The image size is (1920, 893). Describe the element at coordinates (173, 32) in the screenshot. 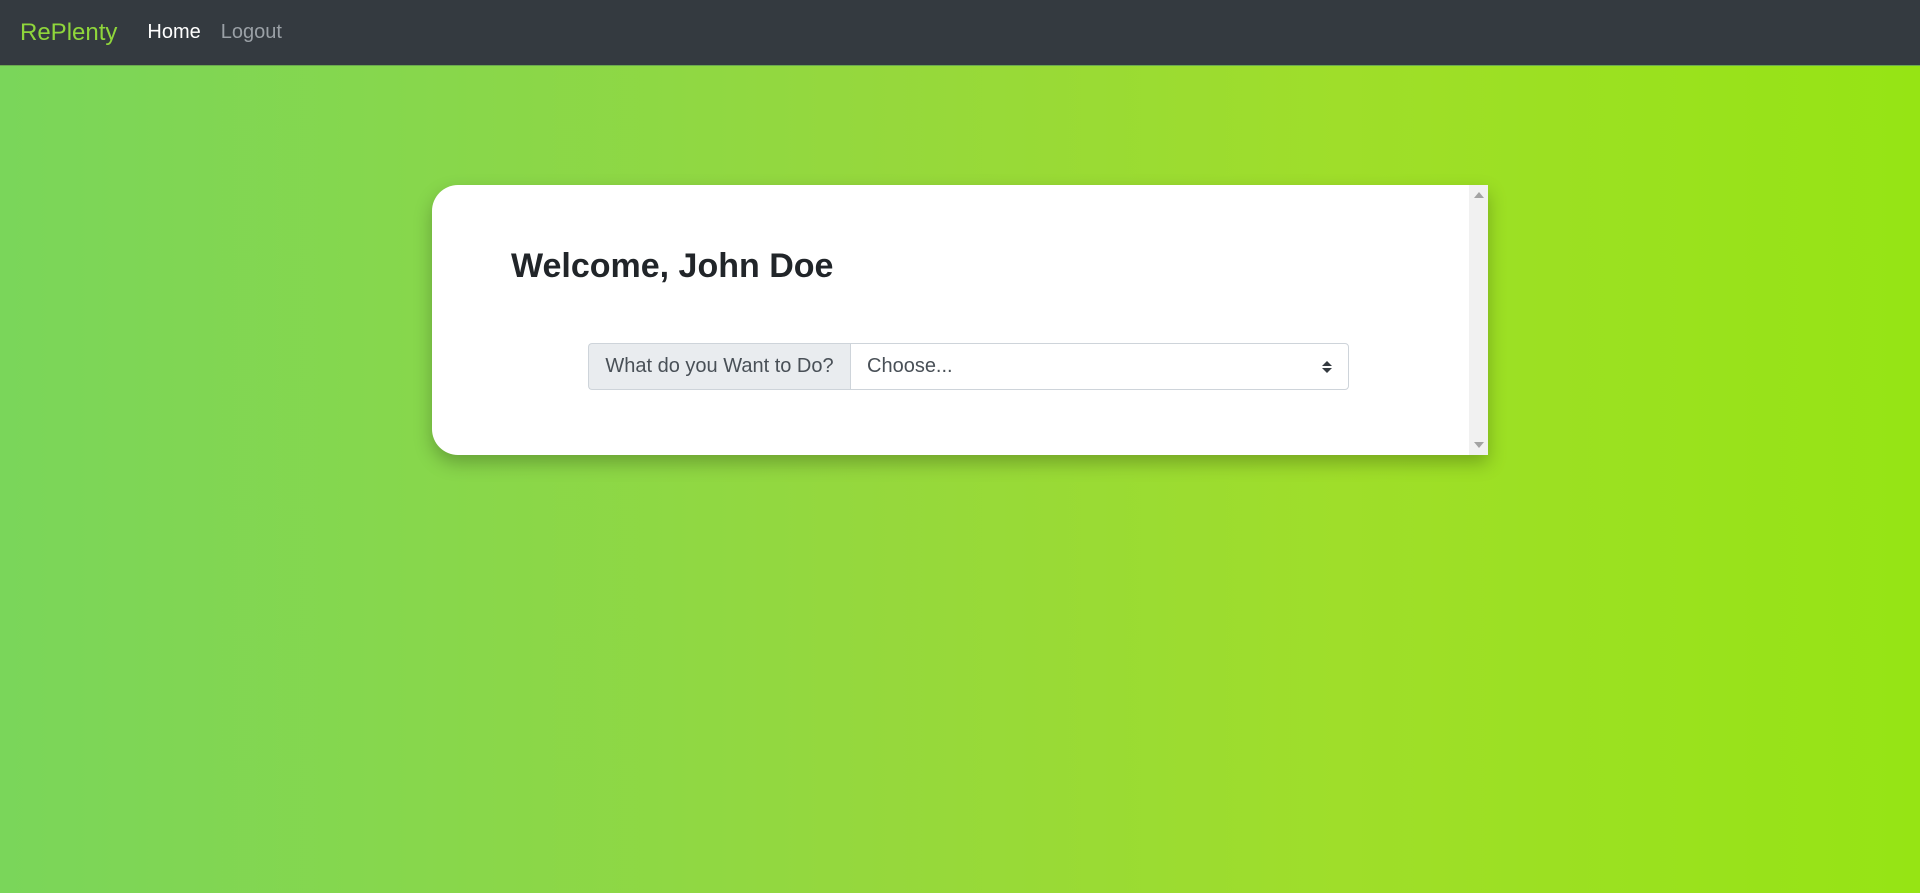

I see `nav-home-link: Home` at that location.